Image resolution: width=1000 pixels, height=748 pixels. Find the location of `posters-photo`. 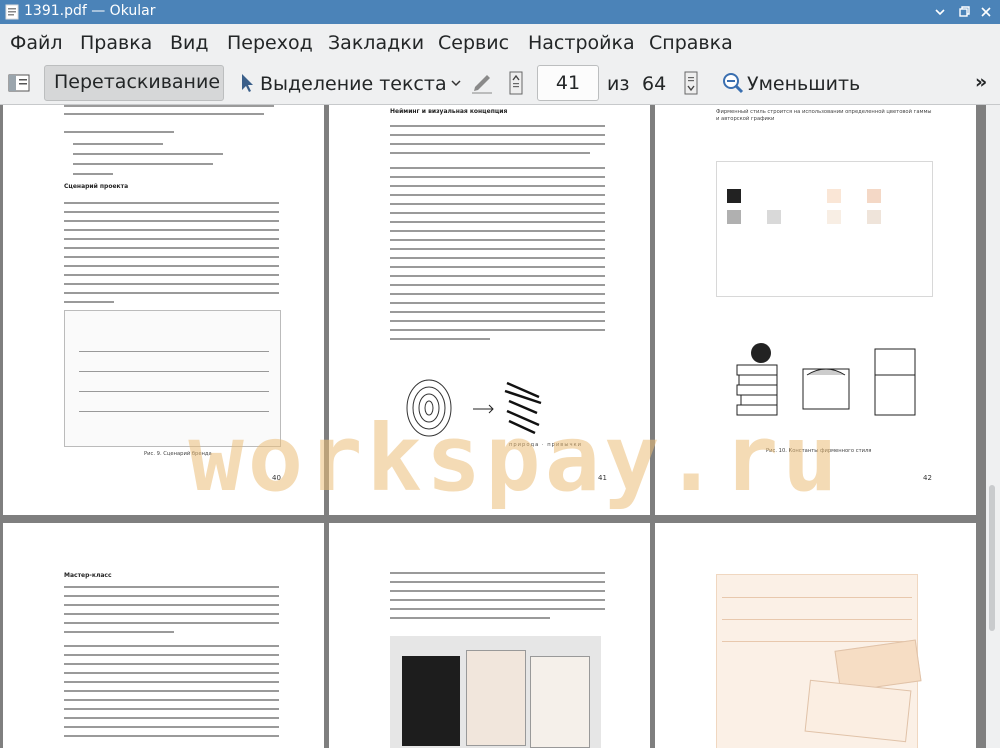

posters-photo is located at coordinates (495, 692).